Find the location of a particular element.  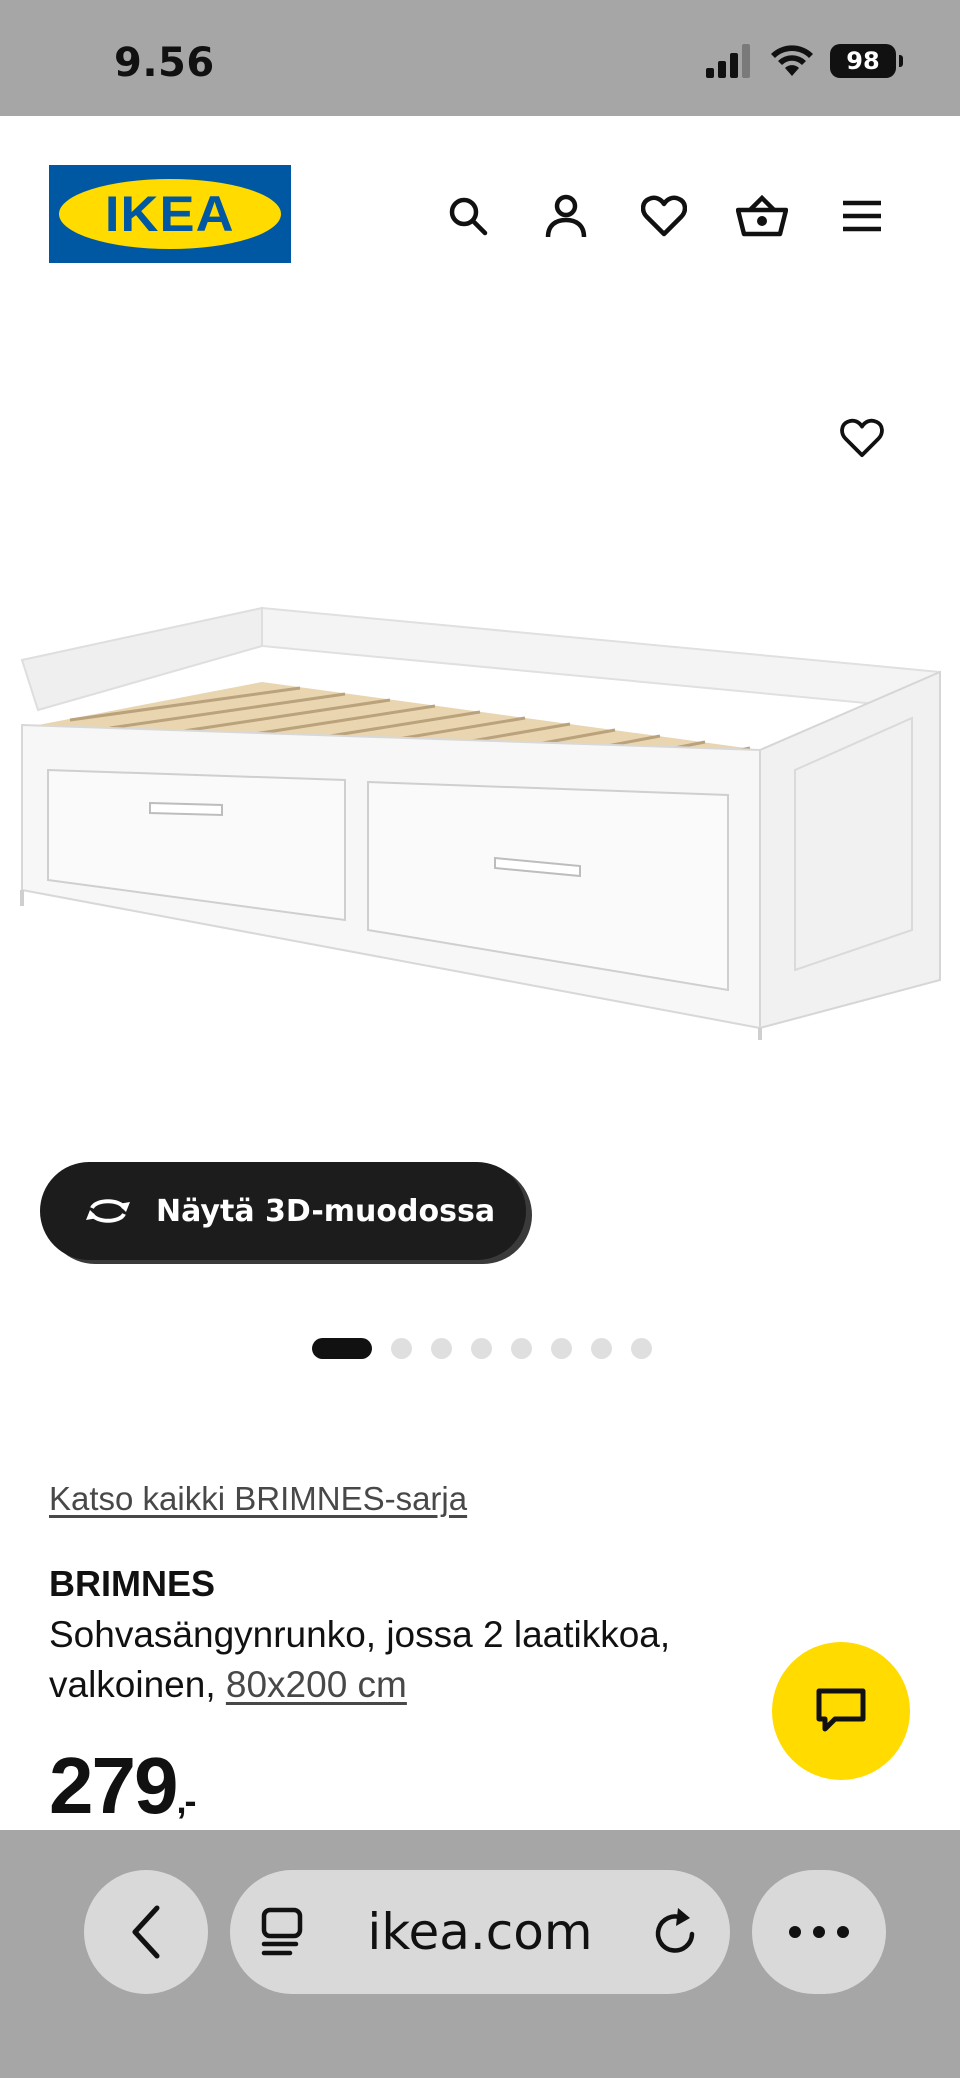

site-header: IKEA is located at coordinates (480, 216).